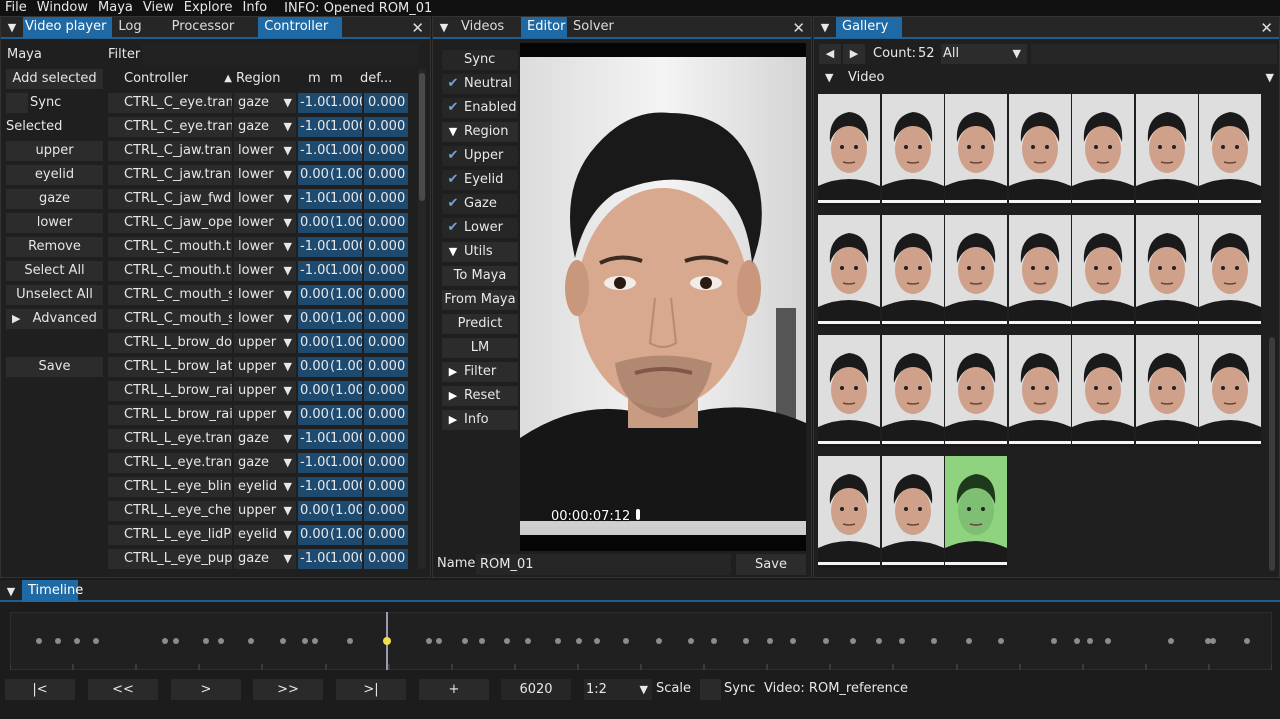  What do you see at coordinates (771, 564) in the screenshot?
I see `editor-save-button: Save` at bounding box center [771, 564].